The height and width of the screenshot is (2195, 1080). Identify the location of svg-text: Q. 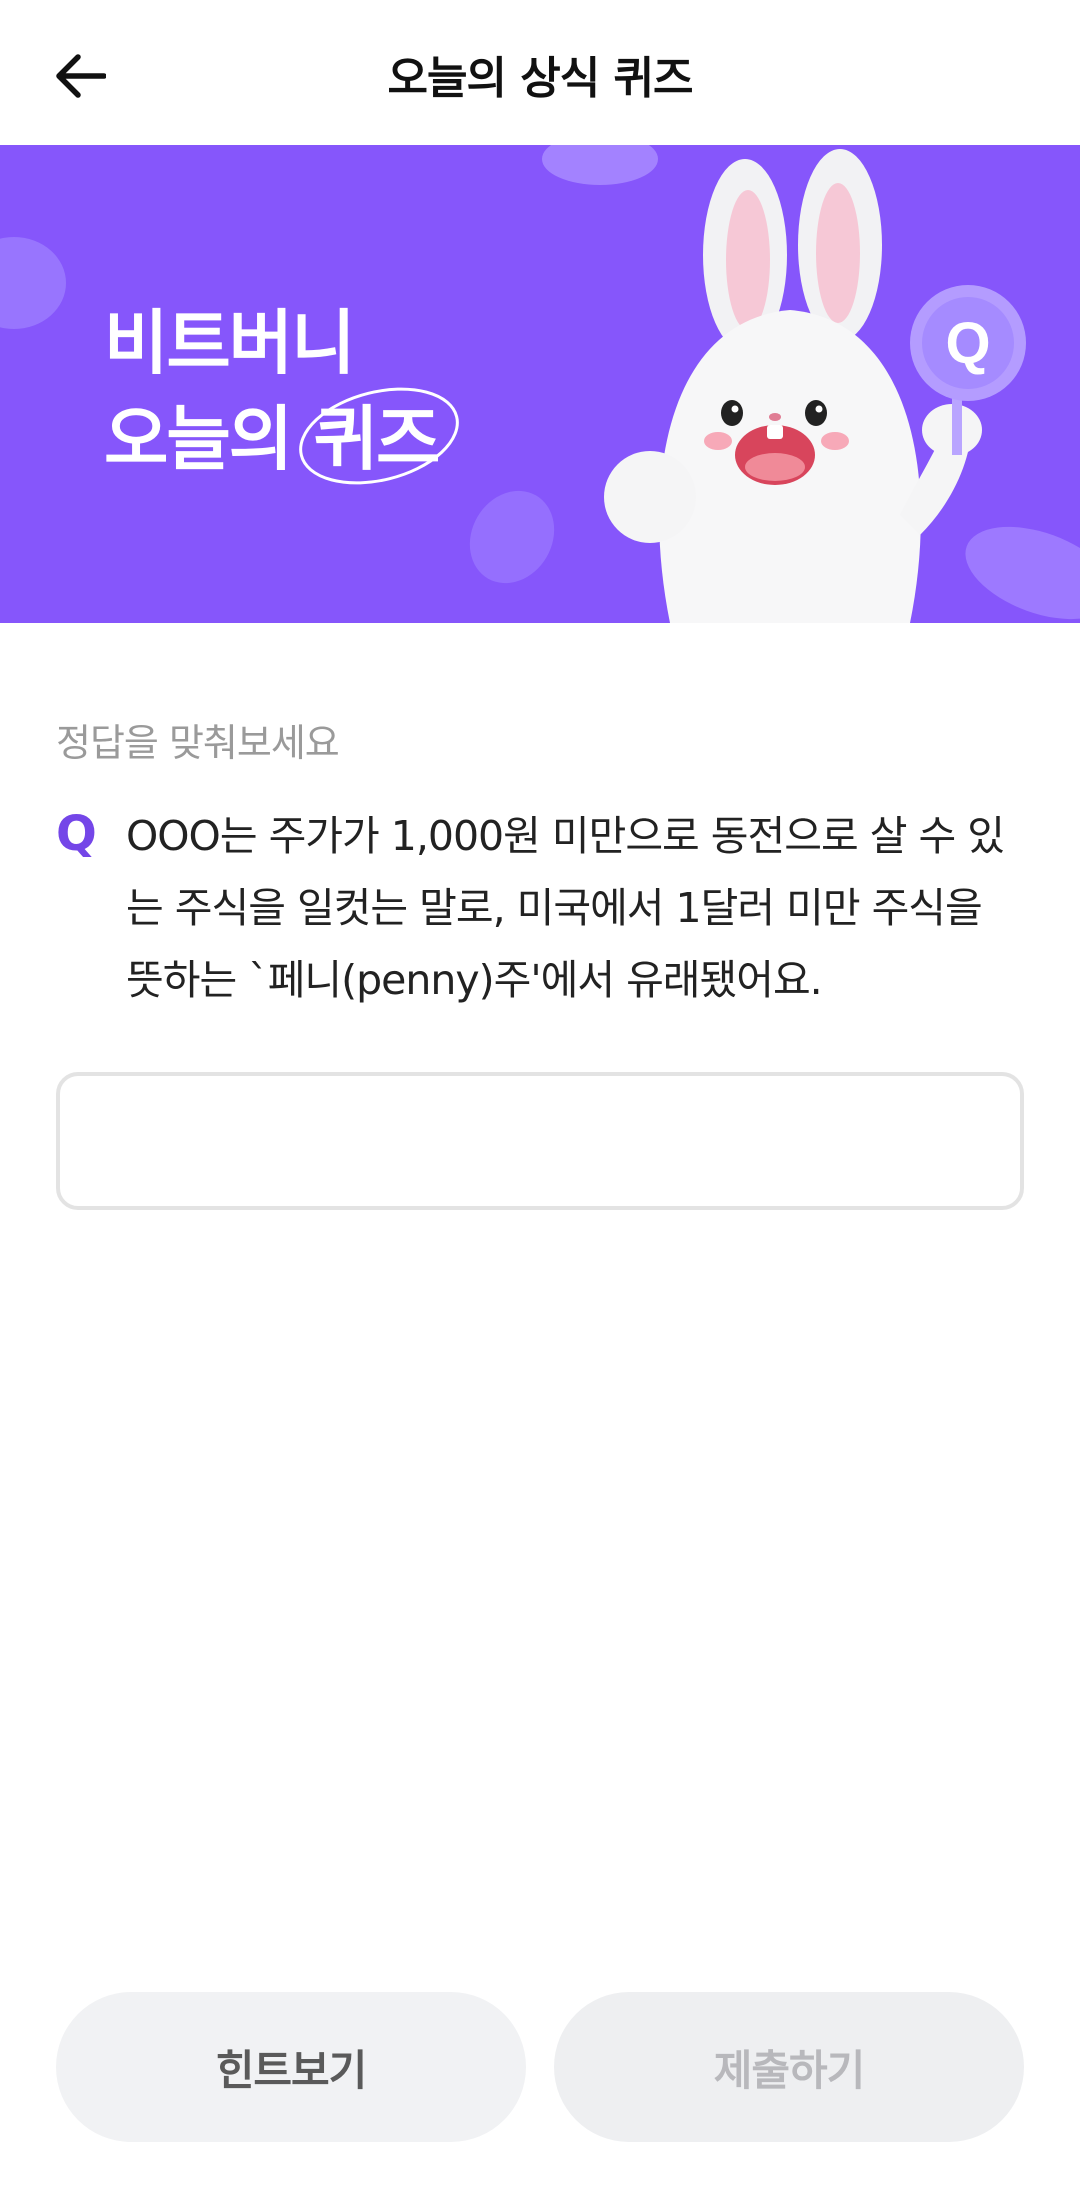
(967, 343).